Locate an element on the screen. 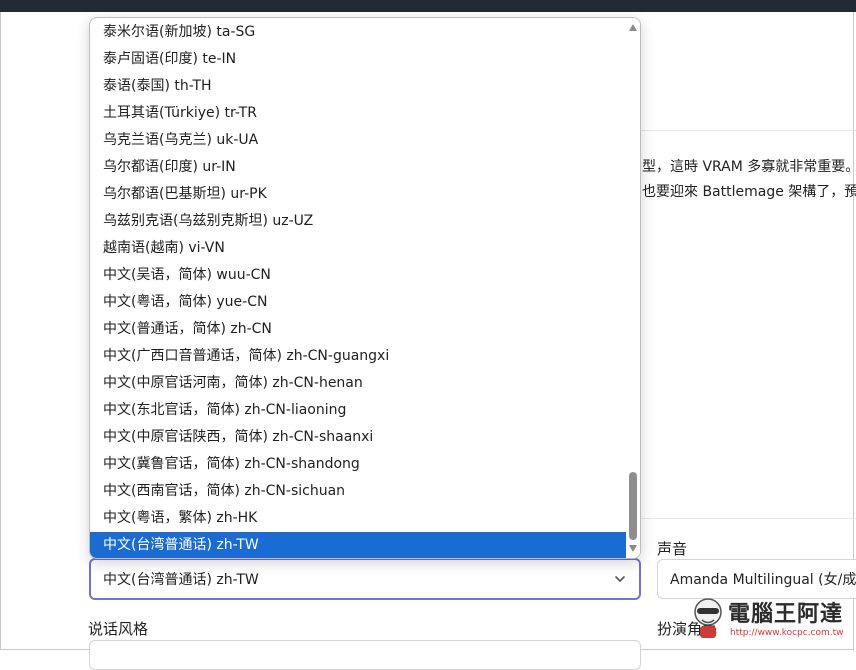  language-option: 中文(粤语，简体) yue-CN is located at coordinates (358, 302).